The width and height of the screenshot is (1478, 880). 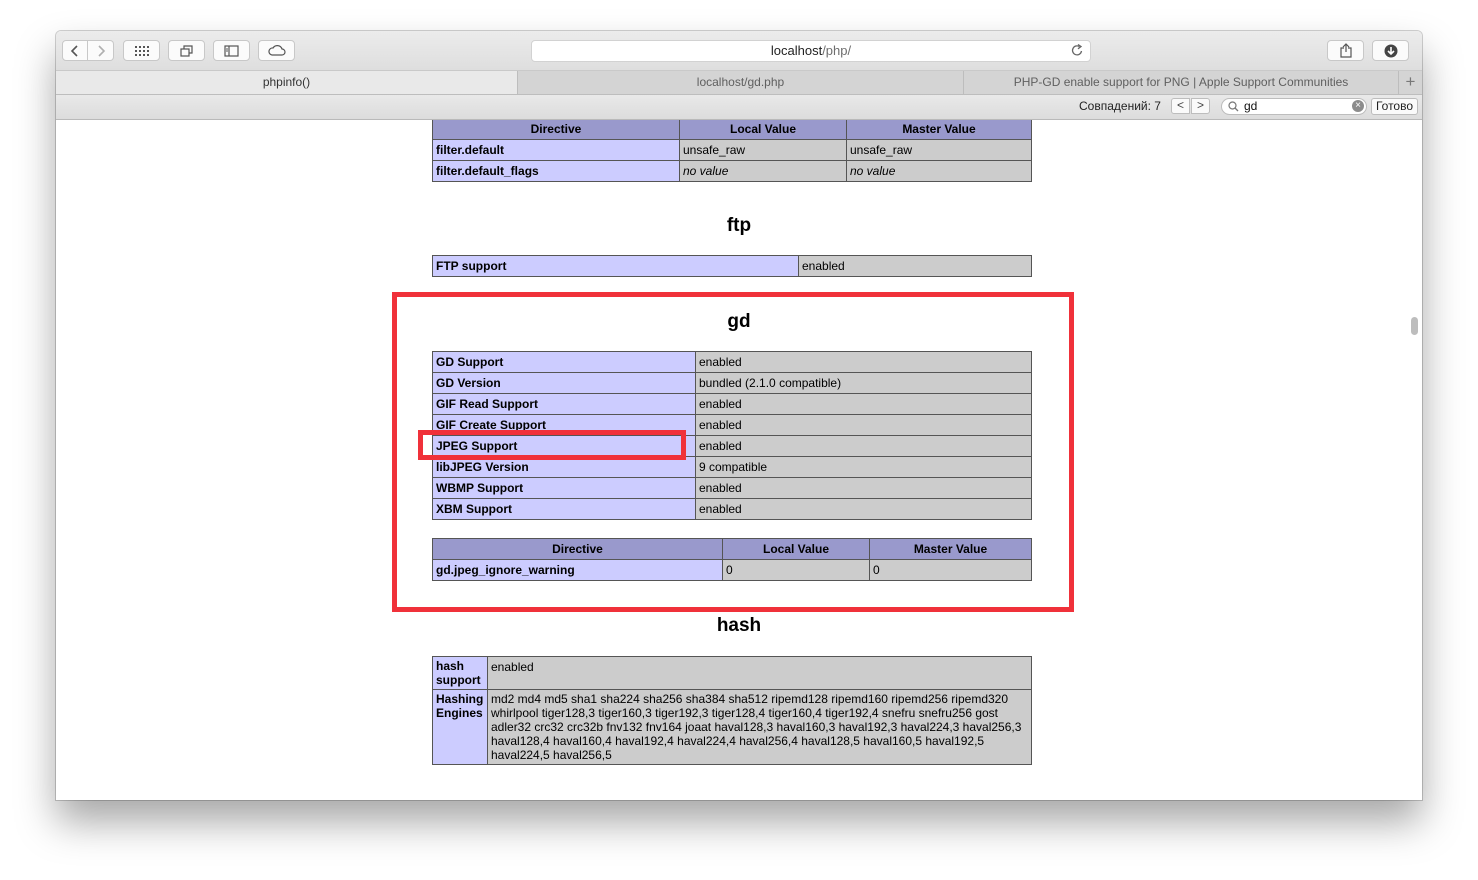 I want to click on sidebar-button, so click(x=231, y=50).